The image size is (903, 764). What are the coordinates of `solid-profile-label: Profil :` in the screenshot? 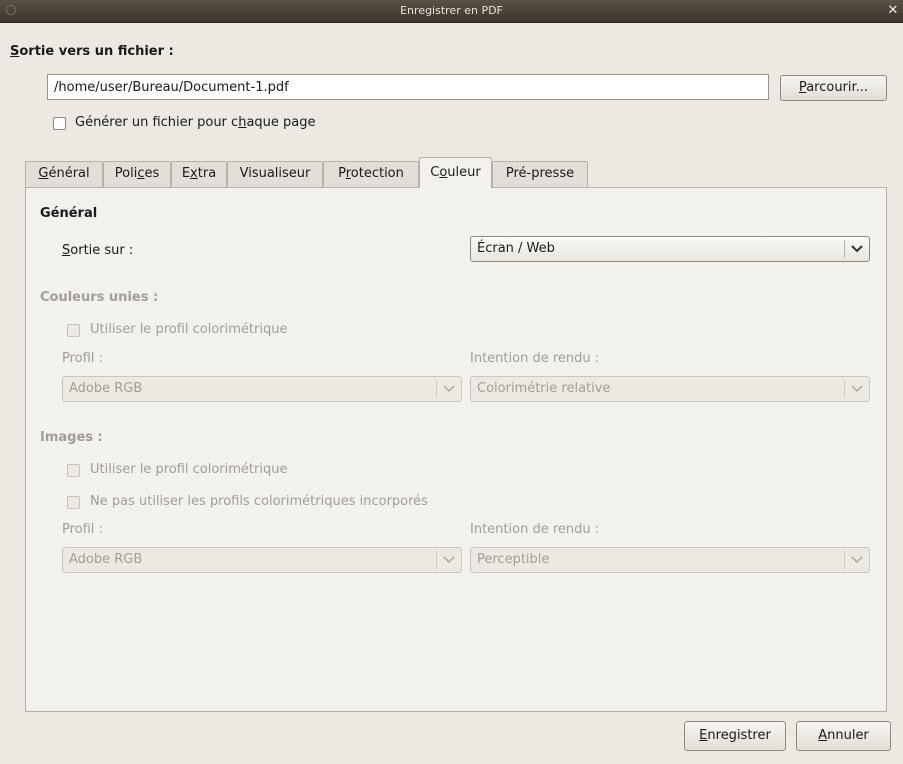 It's located at (82, 358).